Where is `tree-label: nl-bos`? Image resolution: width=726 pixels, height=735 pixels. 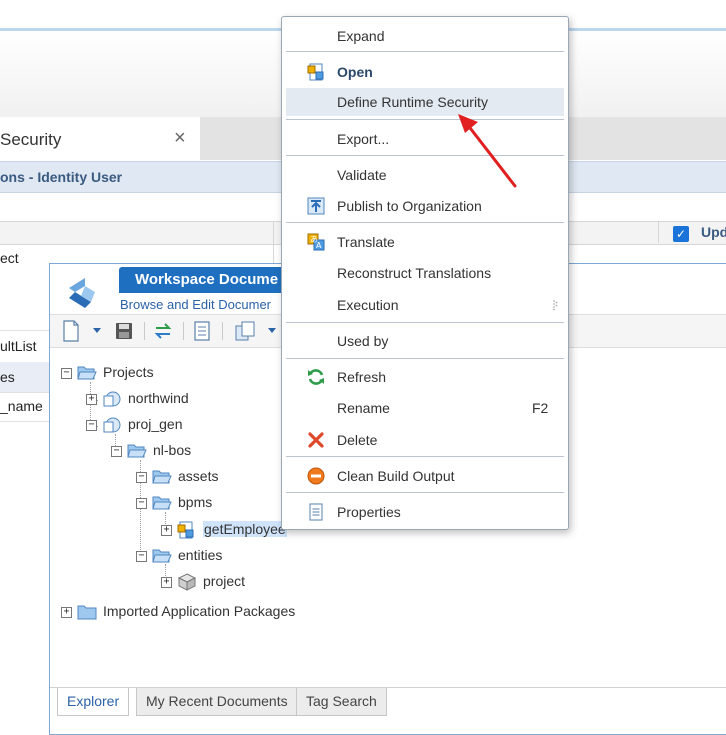 tree-label: nl-bos is located at coordinates (172, 450).